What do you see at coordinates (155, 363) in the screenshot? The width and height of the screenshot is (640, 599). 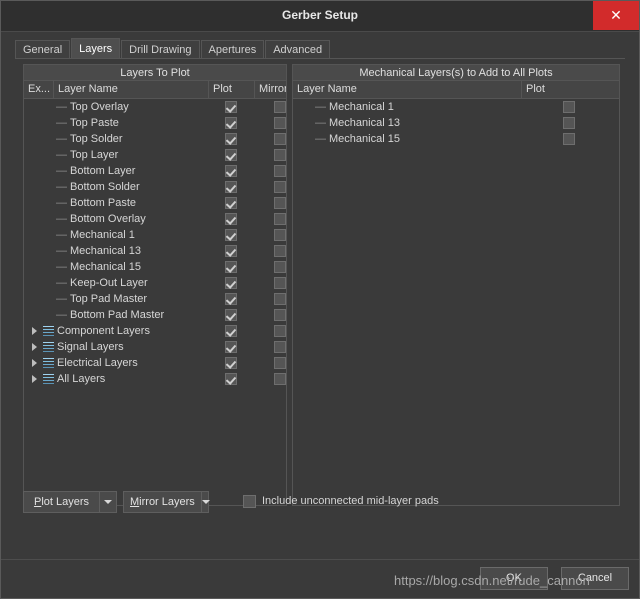 I see `table-row: Electrical Layers` at bounding box center [155, 363].